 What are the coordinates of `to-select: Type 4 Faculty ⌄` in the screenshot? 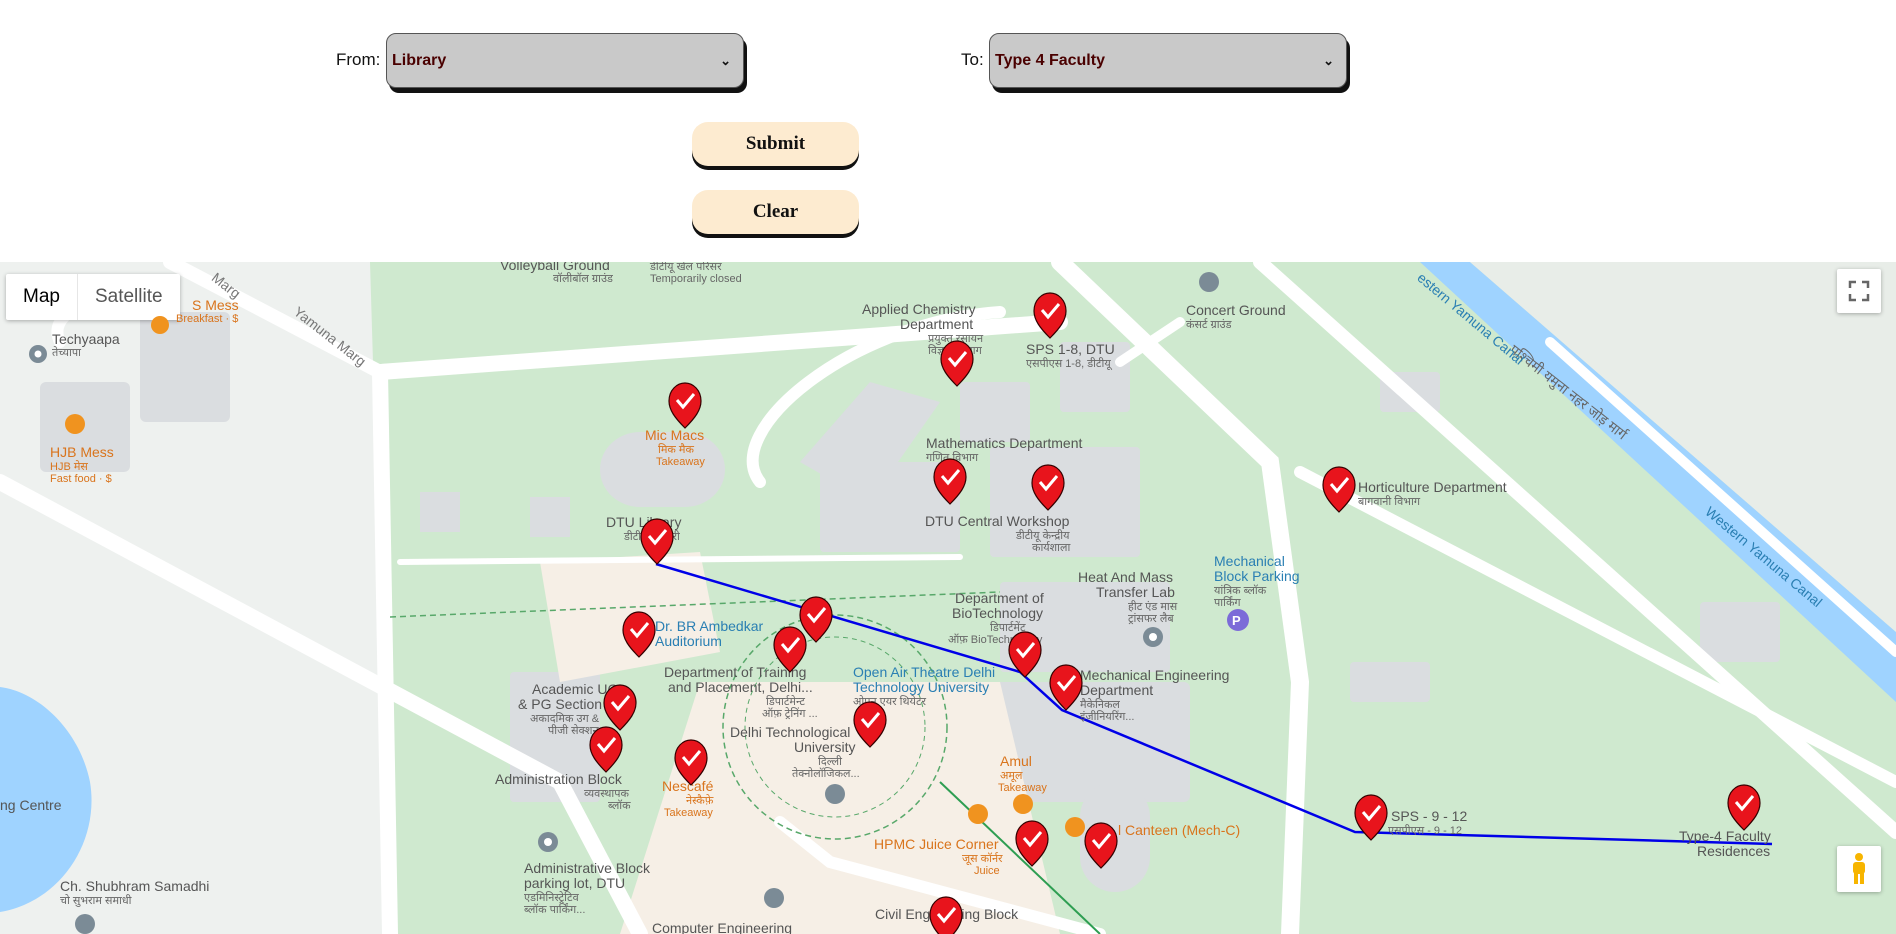 It's located at (1168, 60).